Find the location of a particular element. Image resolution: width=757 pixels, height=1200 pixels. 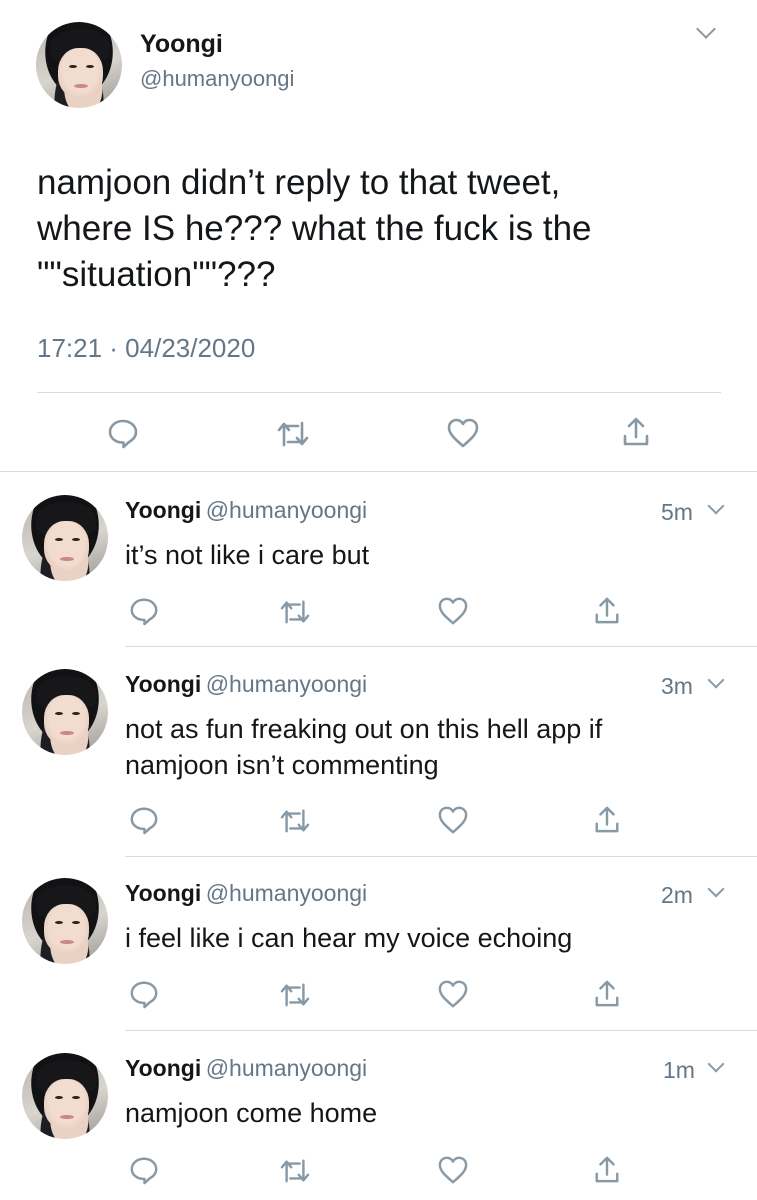

tweet-text-line: namjoon come home is located at coordinates (251, 1113).